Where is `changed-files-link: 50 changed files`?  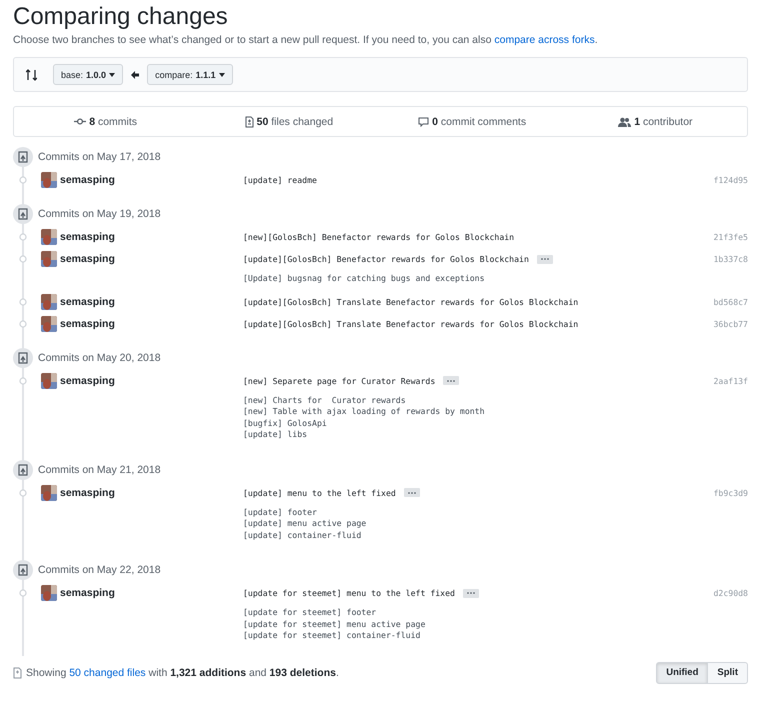 changed-files-link: 50 changed files is located at coordinates (107, 672).